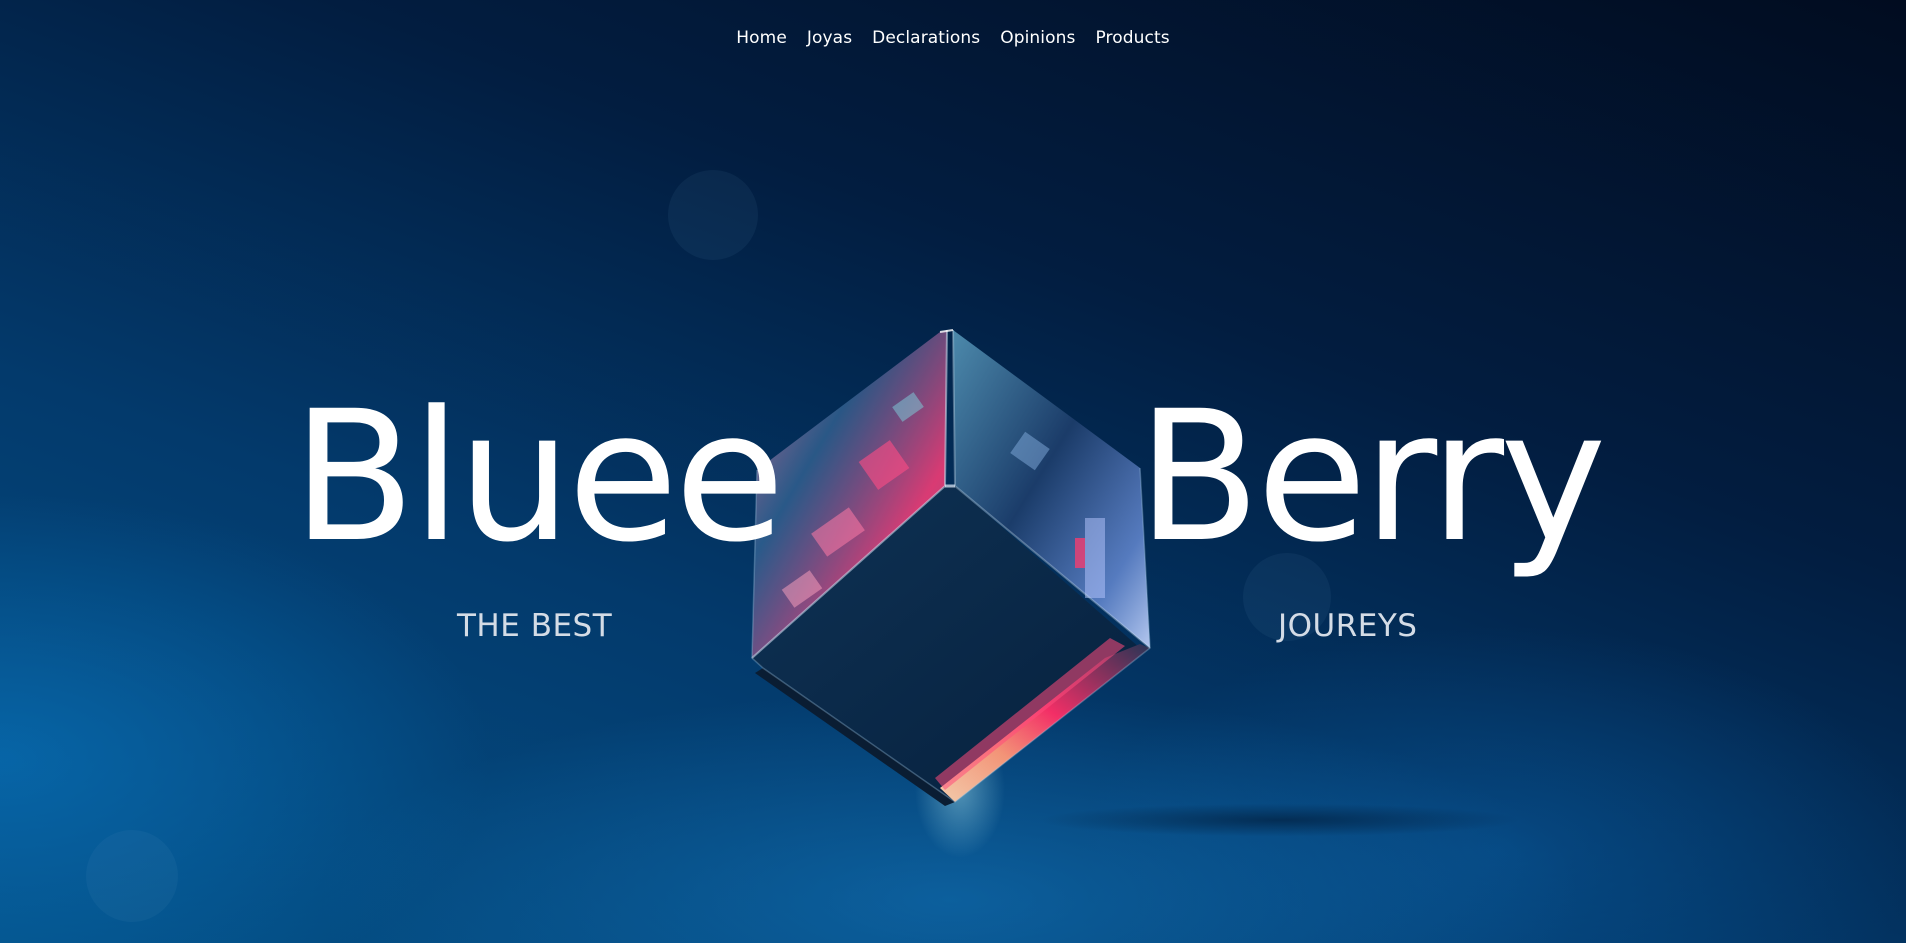 Image resolution: width=1906 pixels, height=943 pixels. Describe the element at coordinates (955, 568) in the screenshot. I see `glass-cube-icon` at that location.